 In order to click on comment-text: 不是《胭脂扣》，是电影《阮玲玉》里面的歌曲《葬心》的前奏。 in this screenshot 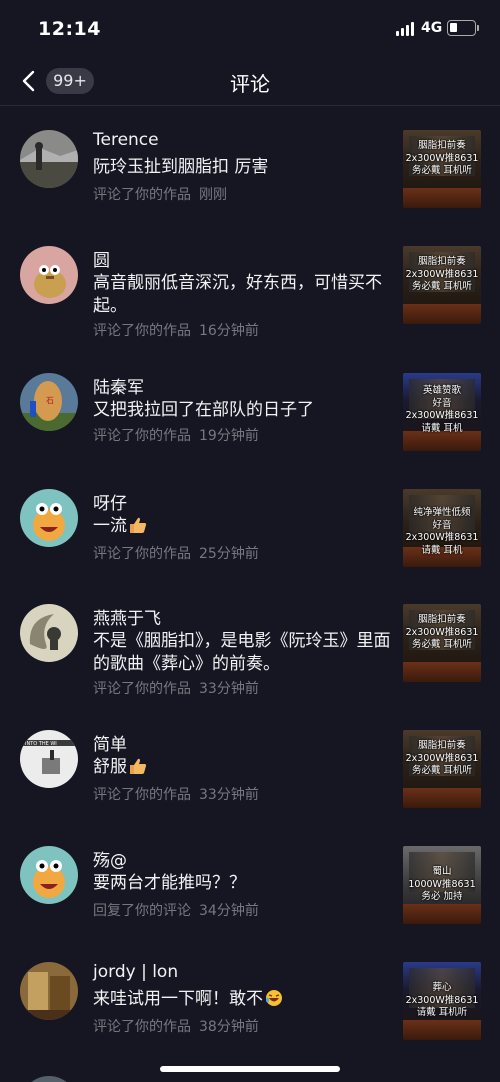, I will do `click(242, 652)`.